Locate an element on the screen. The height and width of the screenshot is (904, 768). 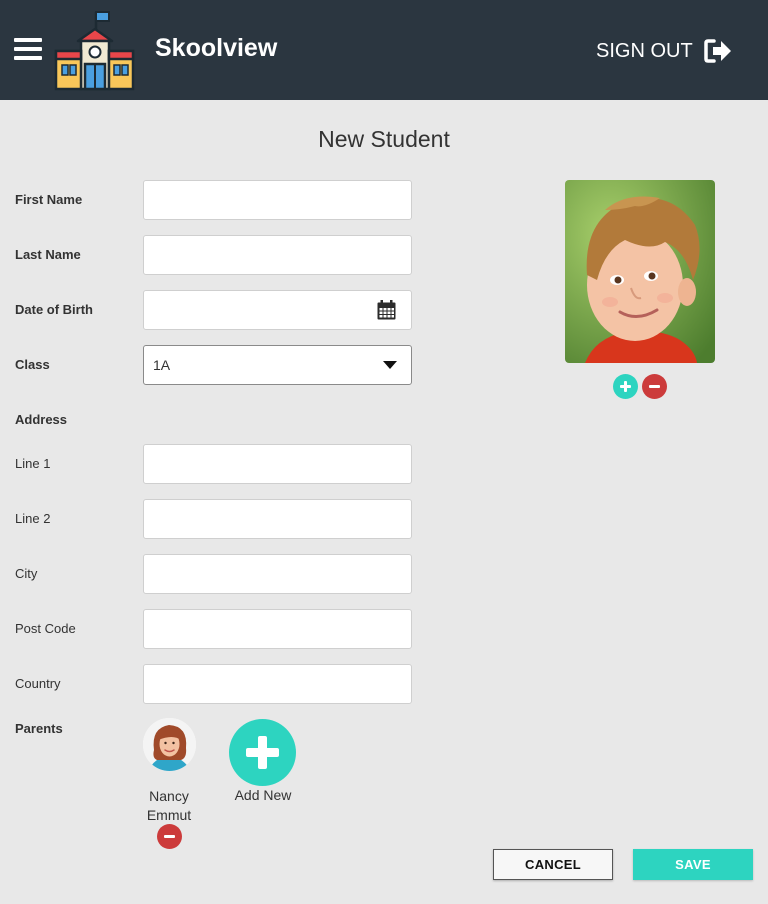
class-selected-value: 1A is located at coordinates (162, 365).